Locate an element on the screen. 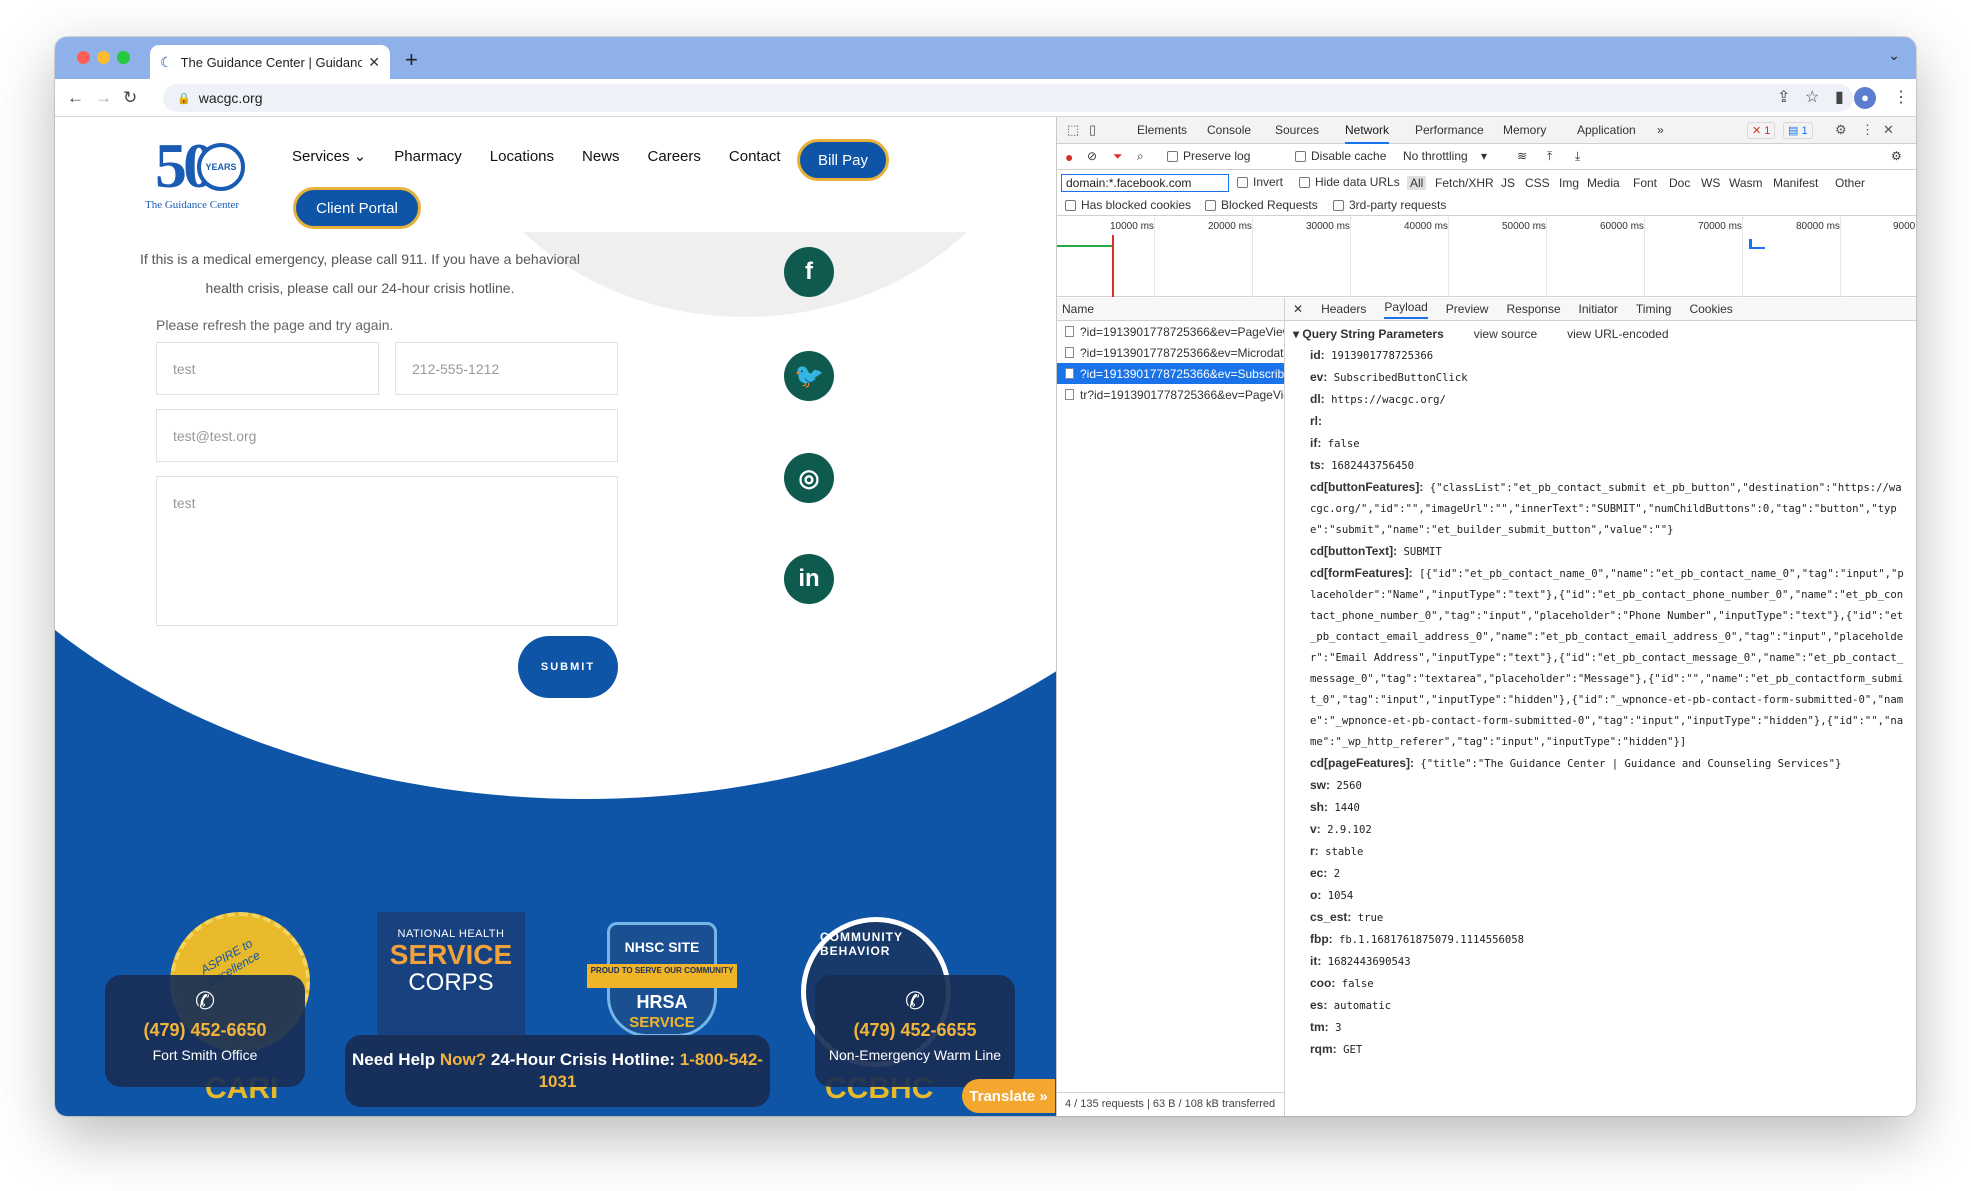 The image size is (1971, 1191). more-tabs-icon: » is located at coordinates (1660, 130).